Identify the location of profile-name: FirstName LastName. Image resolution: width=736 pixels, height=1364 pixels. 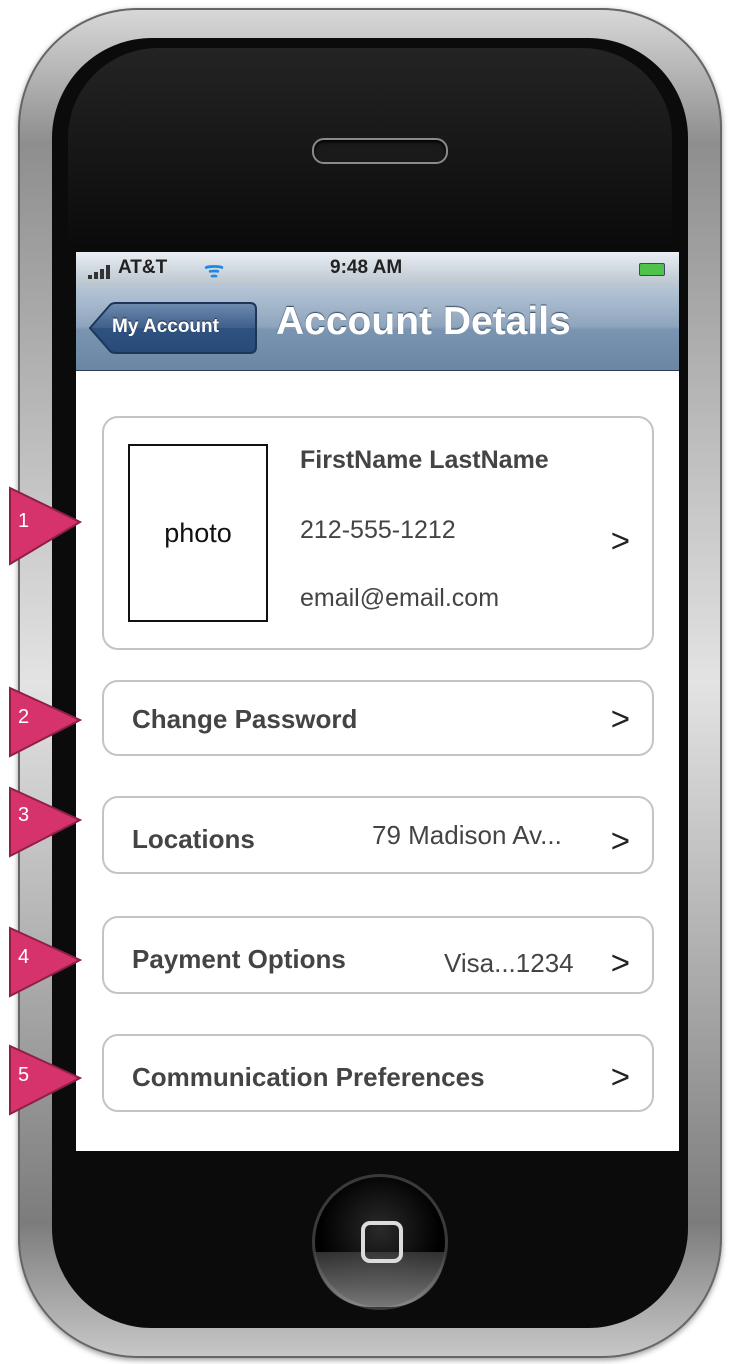
(424, 460).